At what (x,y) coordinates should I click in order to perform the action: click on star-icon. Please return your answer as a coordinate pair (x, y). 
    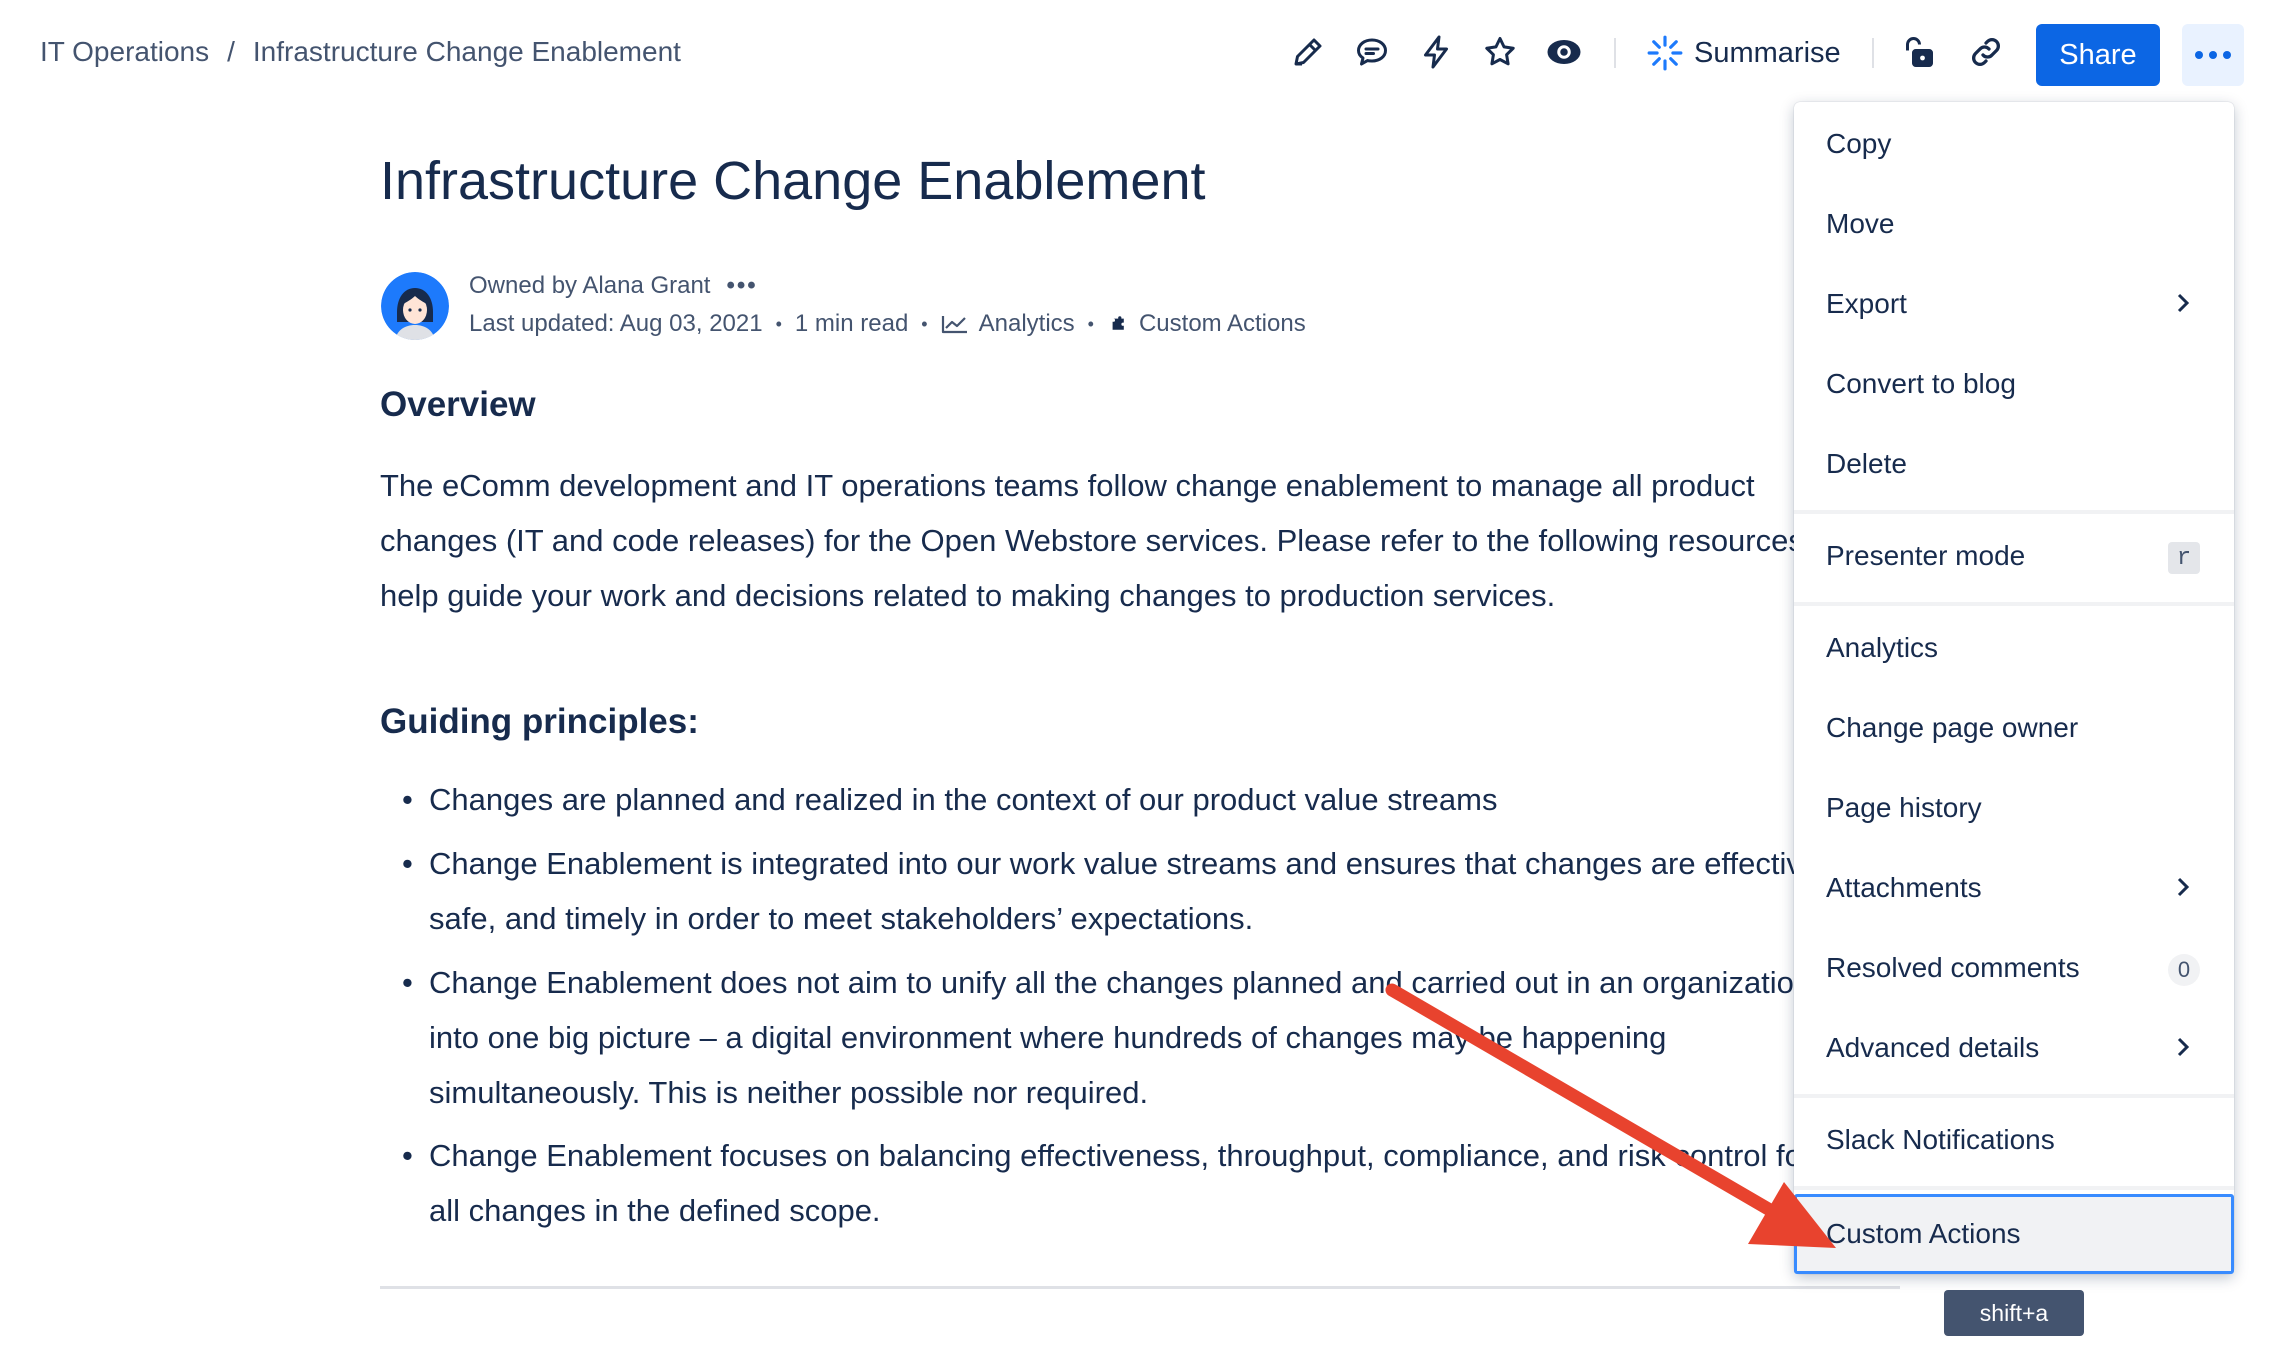
    Looking at the image, I should click on (1500, 52).